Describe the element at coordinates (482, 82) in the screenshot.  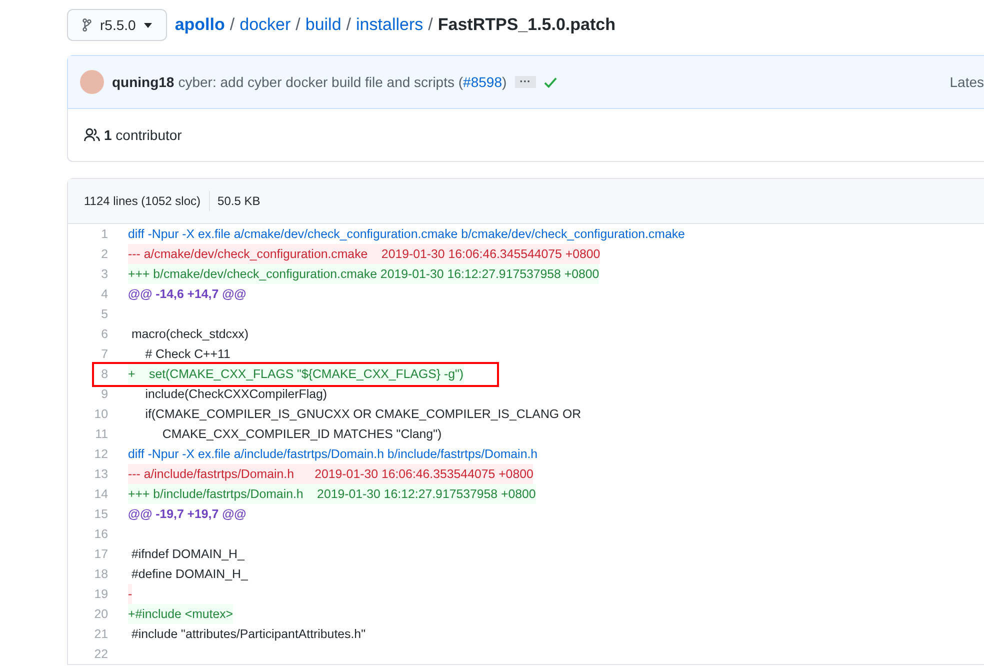
I see `pull-request-link: #8598` at that location.